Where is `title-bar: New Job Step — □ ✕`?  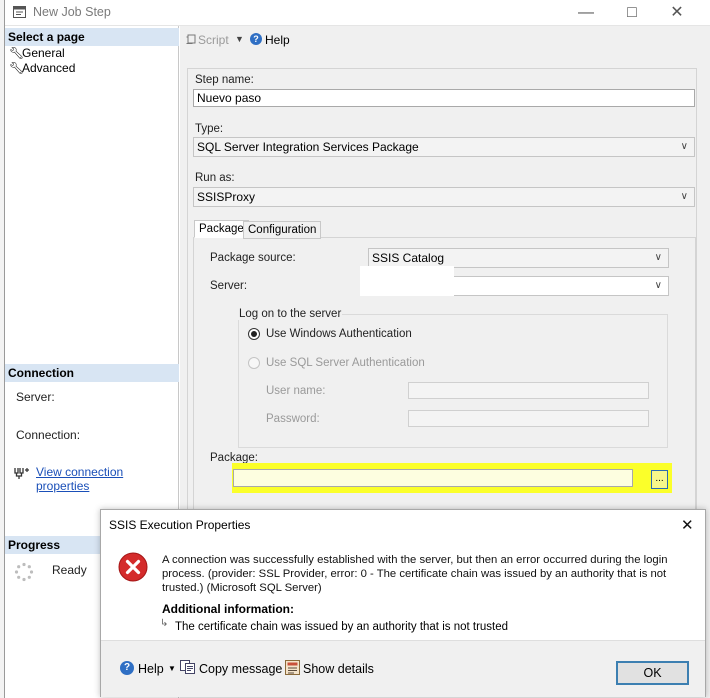
title-bar: New Job Step — □ ✕ is located at coordinates (357, 13).